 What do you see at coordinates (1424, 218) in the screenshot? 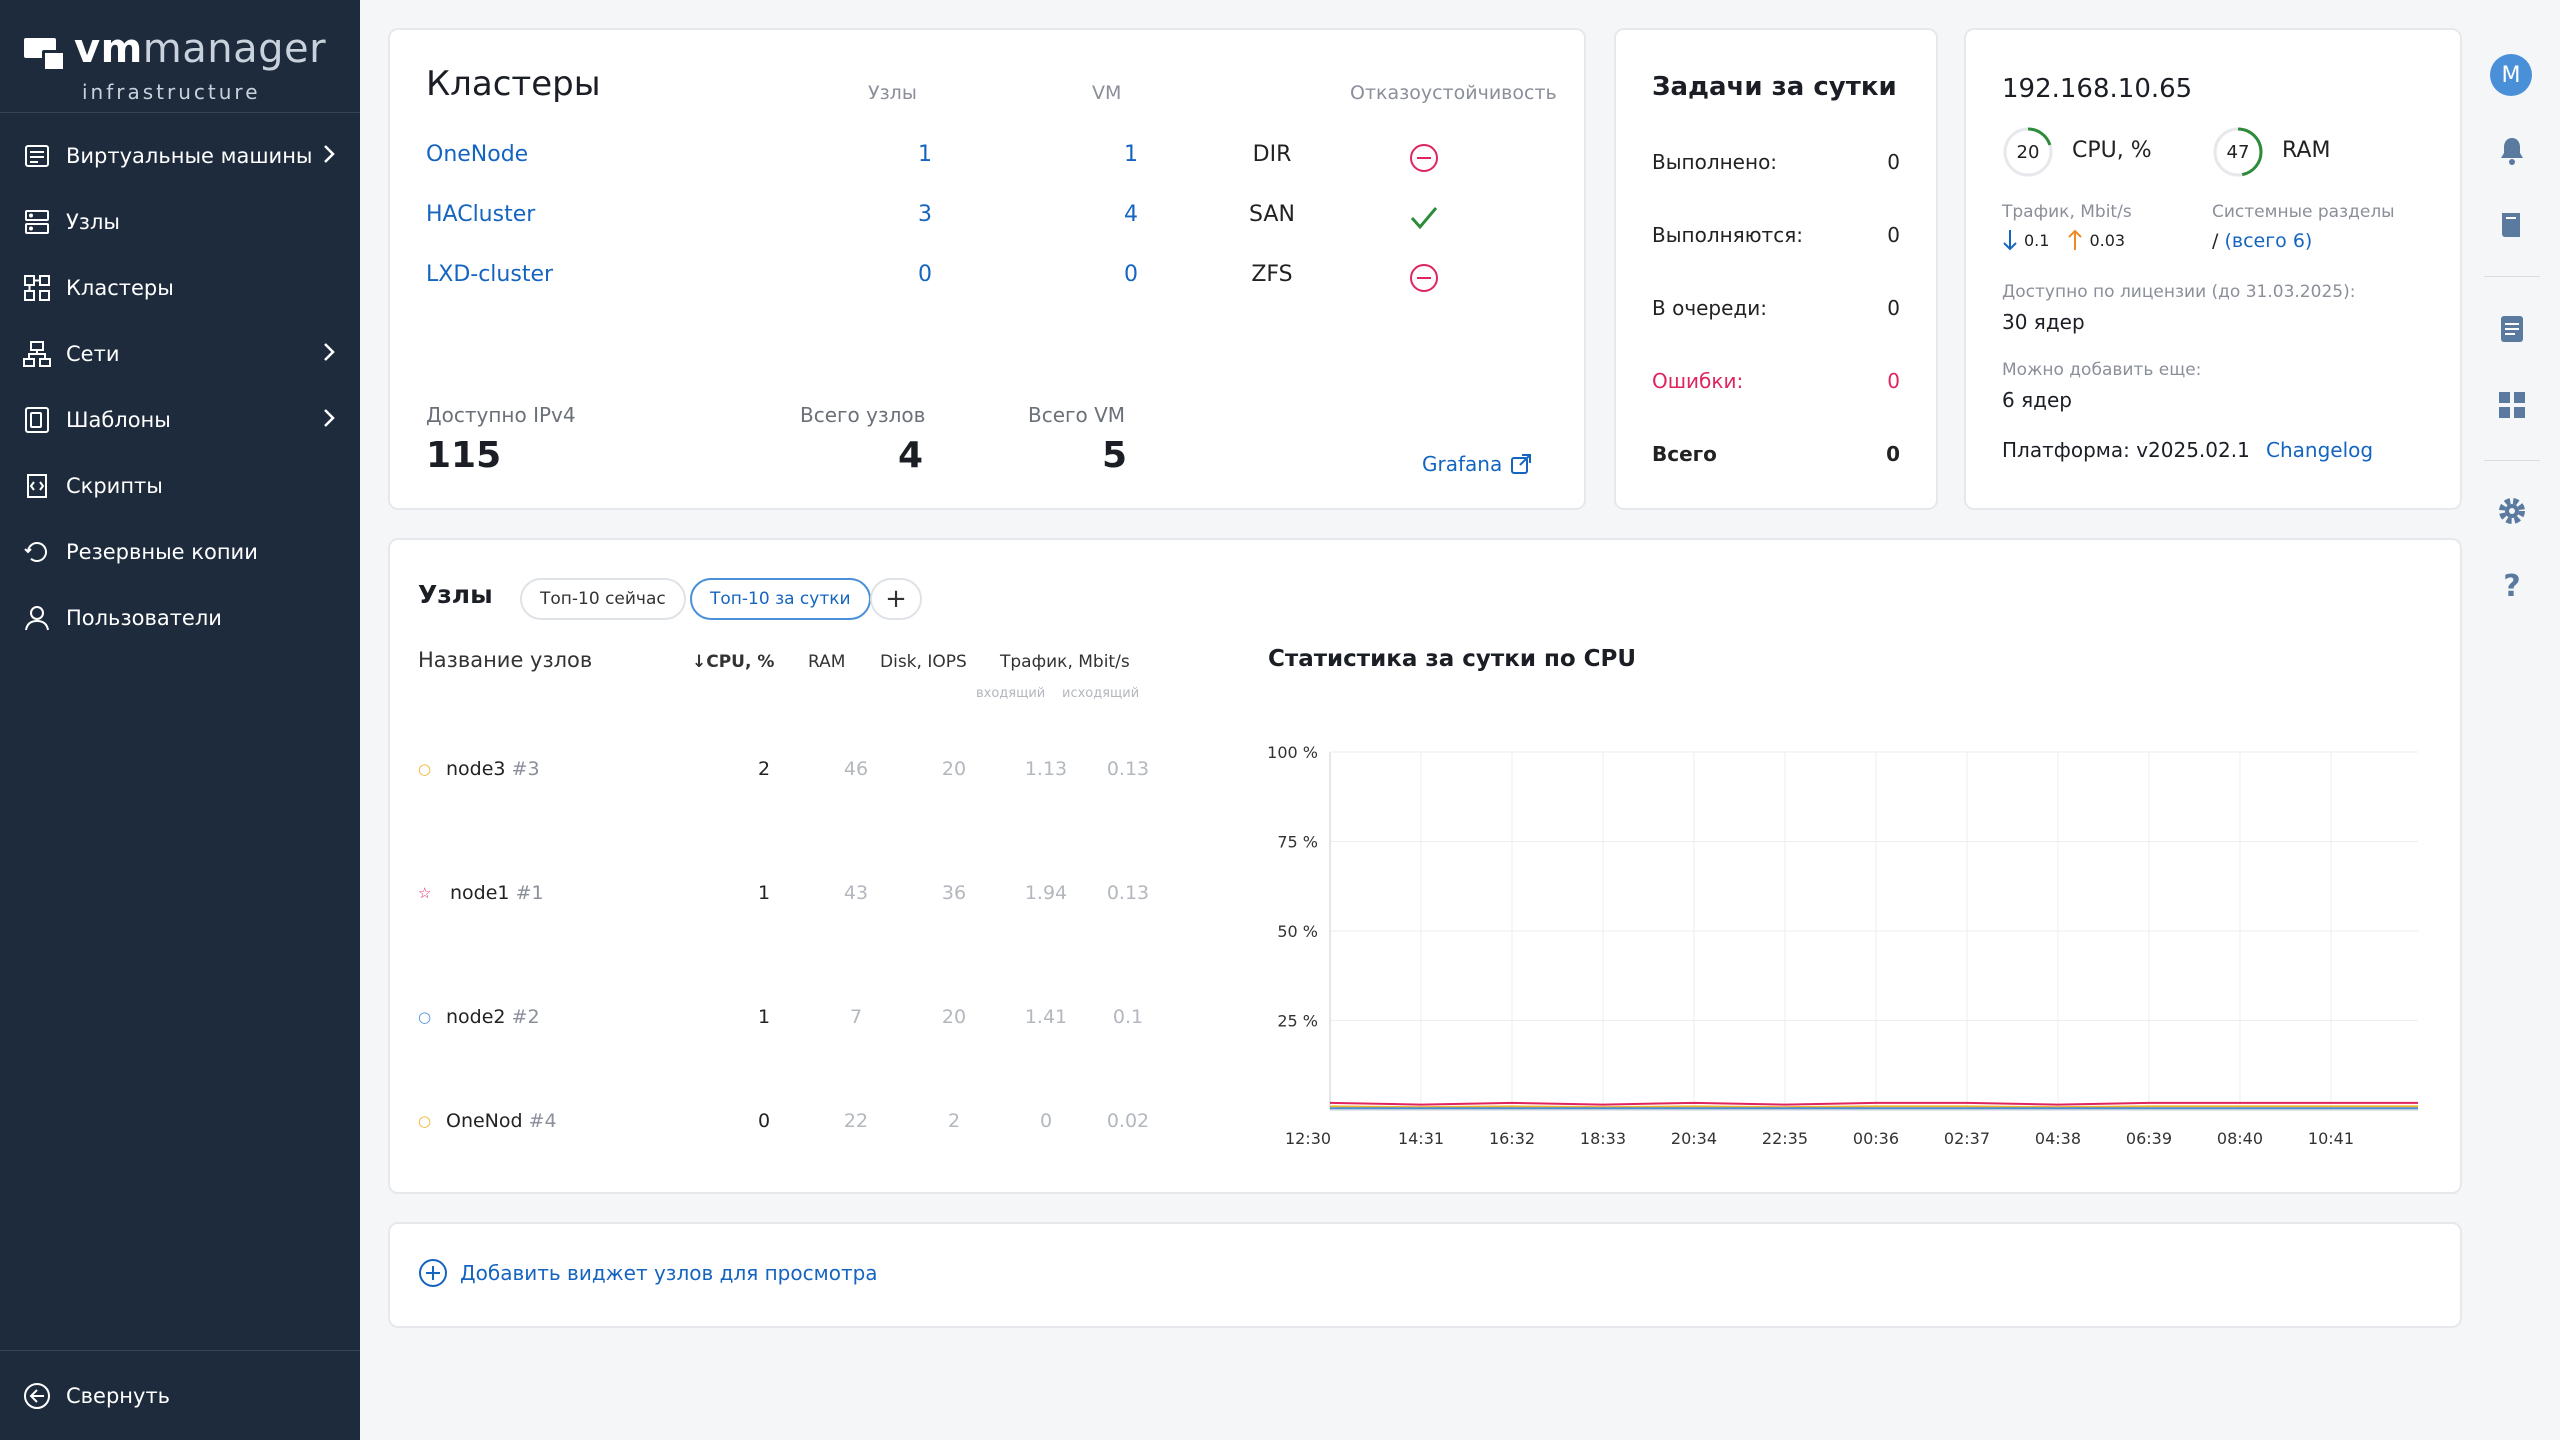
I see `check-icon` at bounding box center [1424, 218].